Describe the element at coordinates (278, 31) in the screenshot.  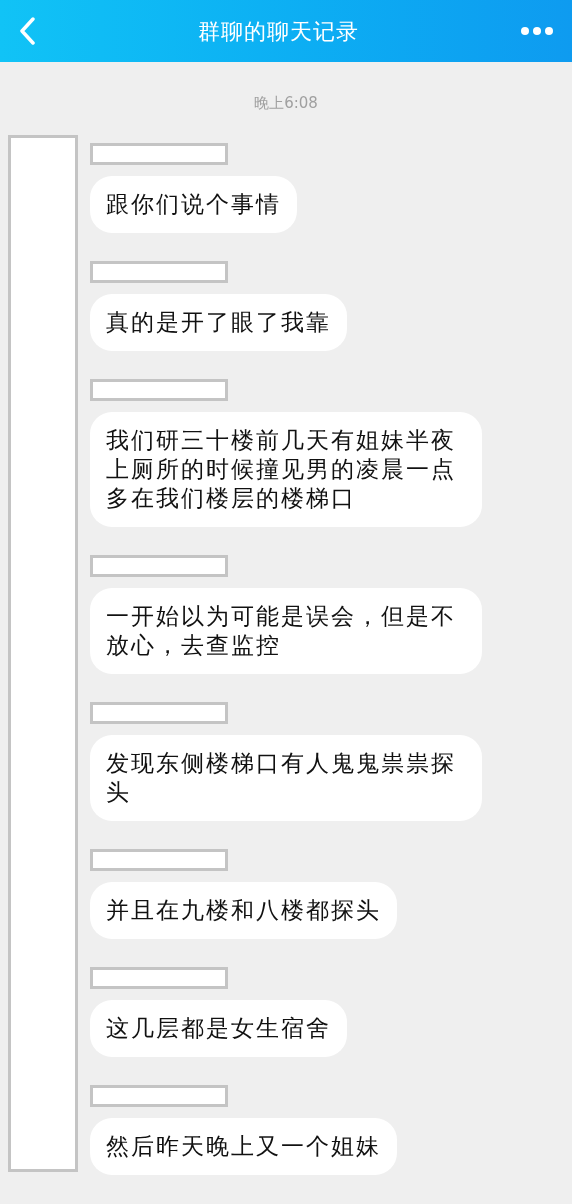
I see `chat-title: 群聊的聊天记录` at that location.